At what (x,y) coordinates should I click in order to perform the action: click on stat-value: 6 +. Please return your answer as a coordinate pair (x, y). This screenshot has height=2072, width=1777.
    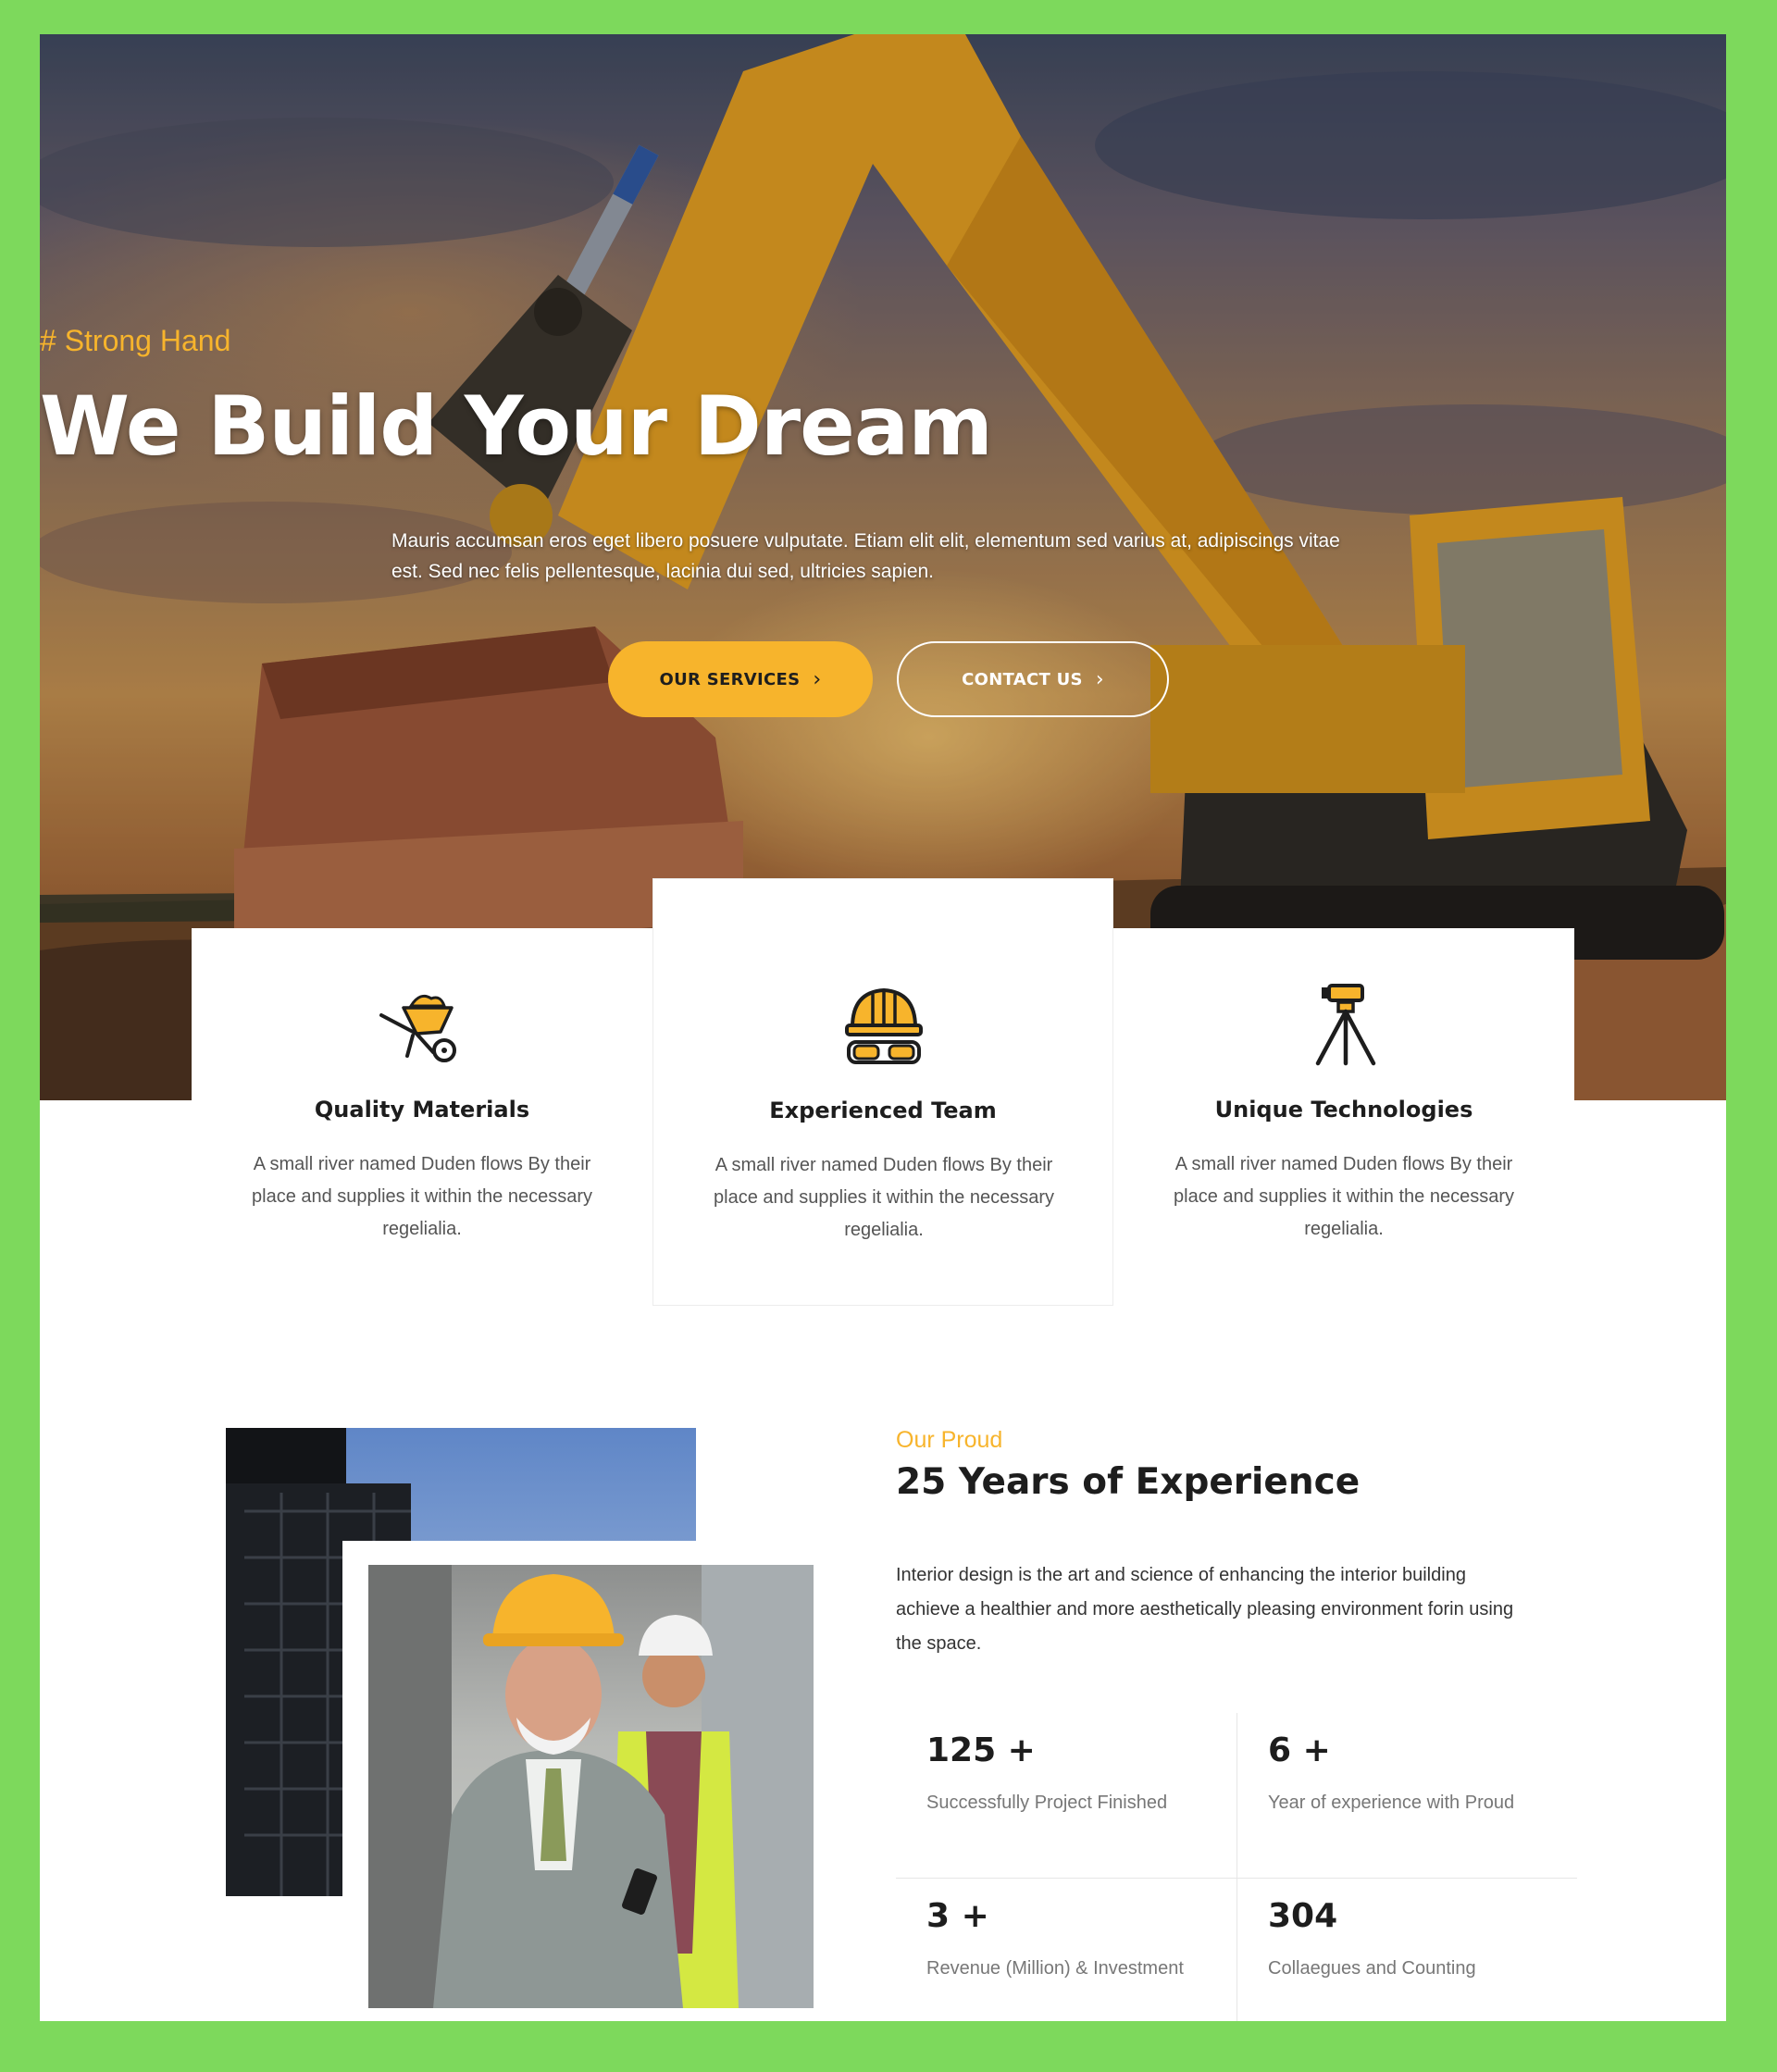
    Looking at the image, I should click on (1299, 1750).